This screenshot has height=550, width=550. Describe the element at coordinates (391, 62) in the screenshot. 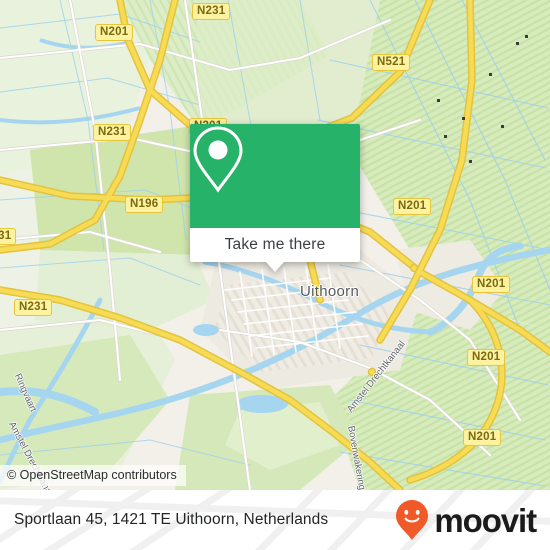

I see `road-shield-n521: N521` at that location.